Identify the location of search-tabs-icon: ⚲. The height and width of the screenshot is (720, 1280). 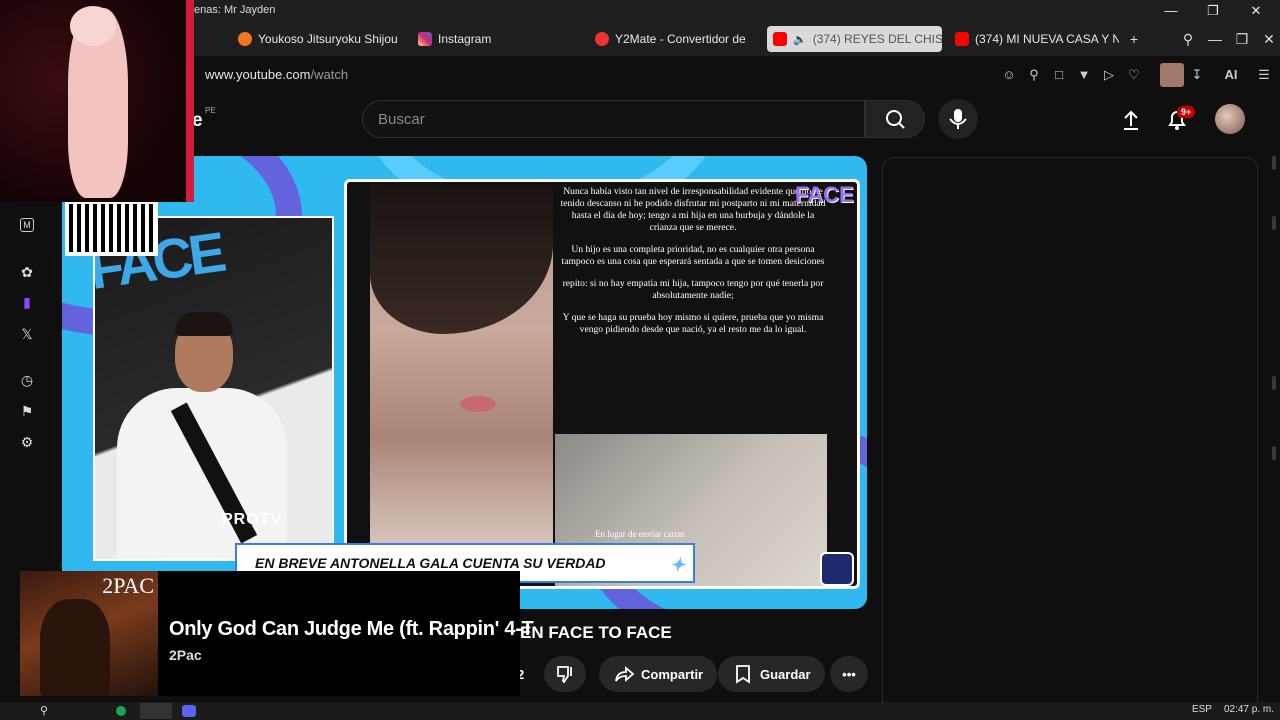
(1188, 39).